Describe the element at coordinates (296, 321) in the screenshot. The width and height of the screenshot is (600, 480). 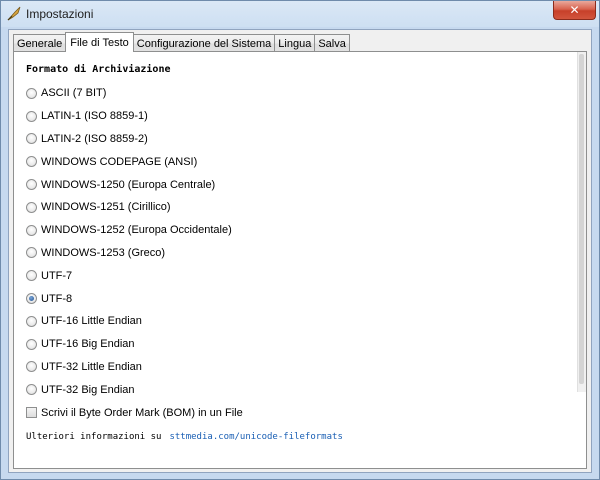
I see `option-utf-16-le: UTF-16 Little Endian` at that location.